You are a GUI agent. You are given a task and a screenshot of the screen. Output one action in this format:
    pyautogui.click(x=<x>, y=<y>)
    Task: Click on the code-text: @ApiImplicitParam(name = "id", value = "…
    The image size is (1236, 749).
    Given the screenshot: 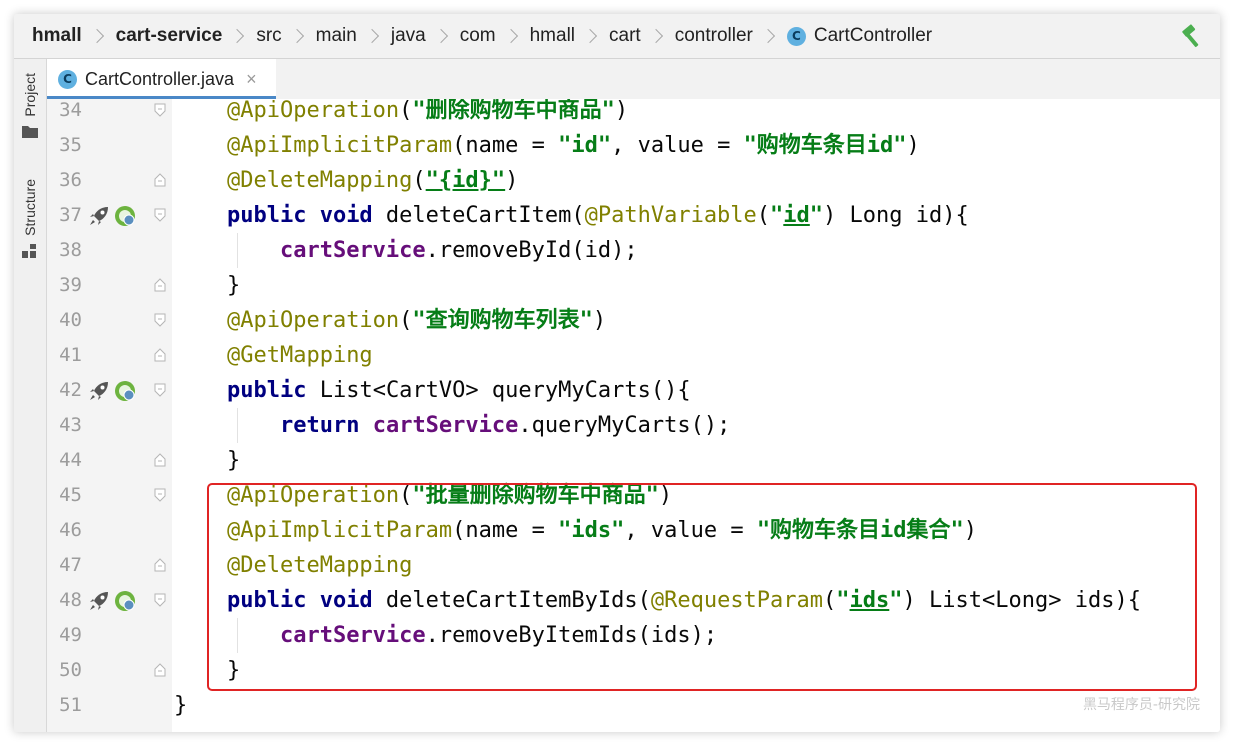 What is the action you would take?
    pyautogui.click(x=547, y=145)
    